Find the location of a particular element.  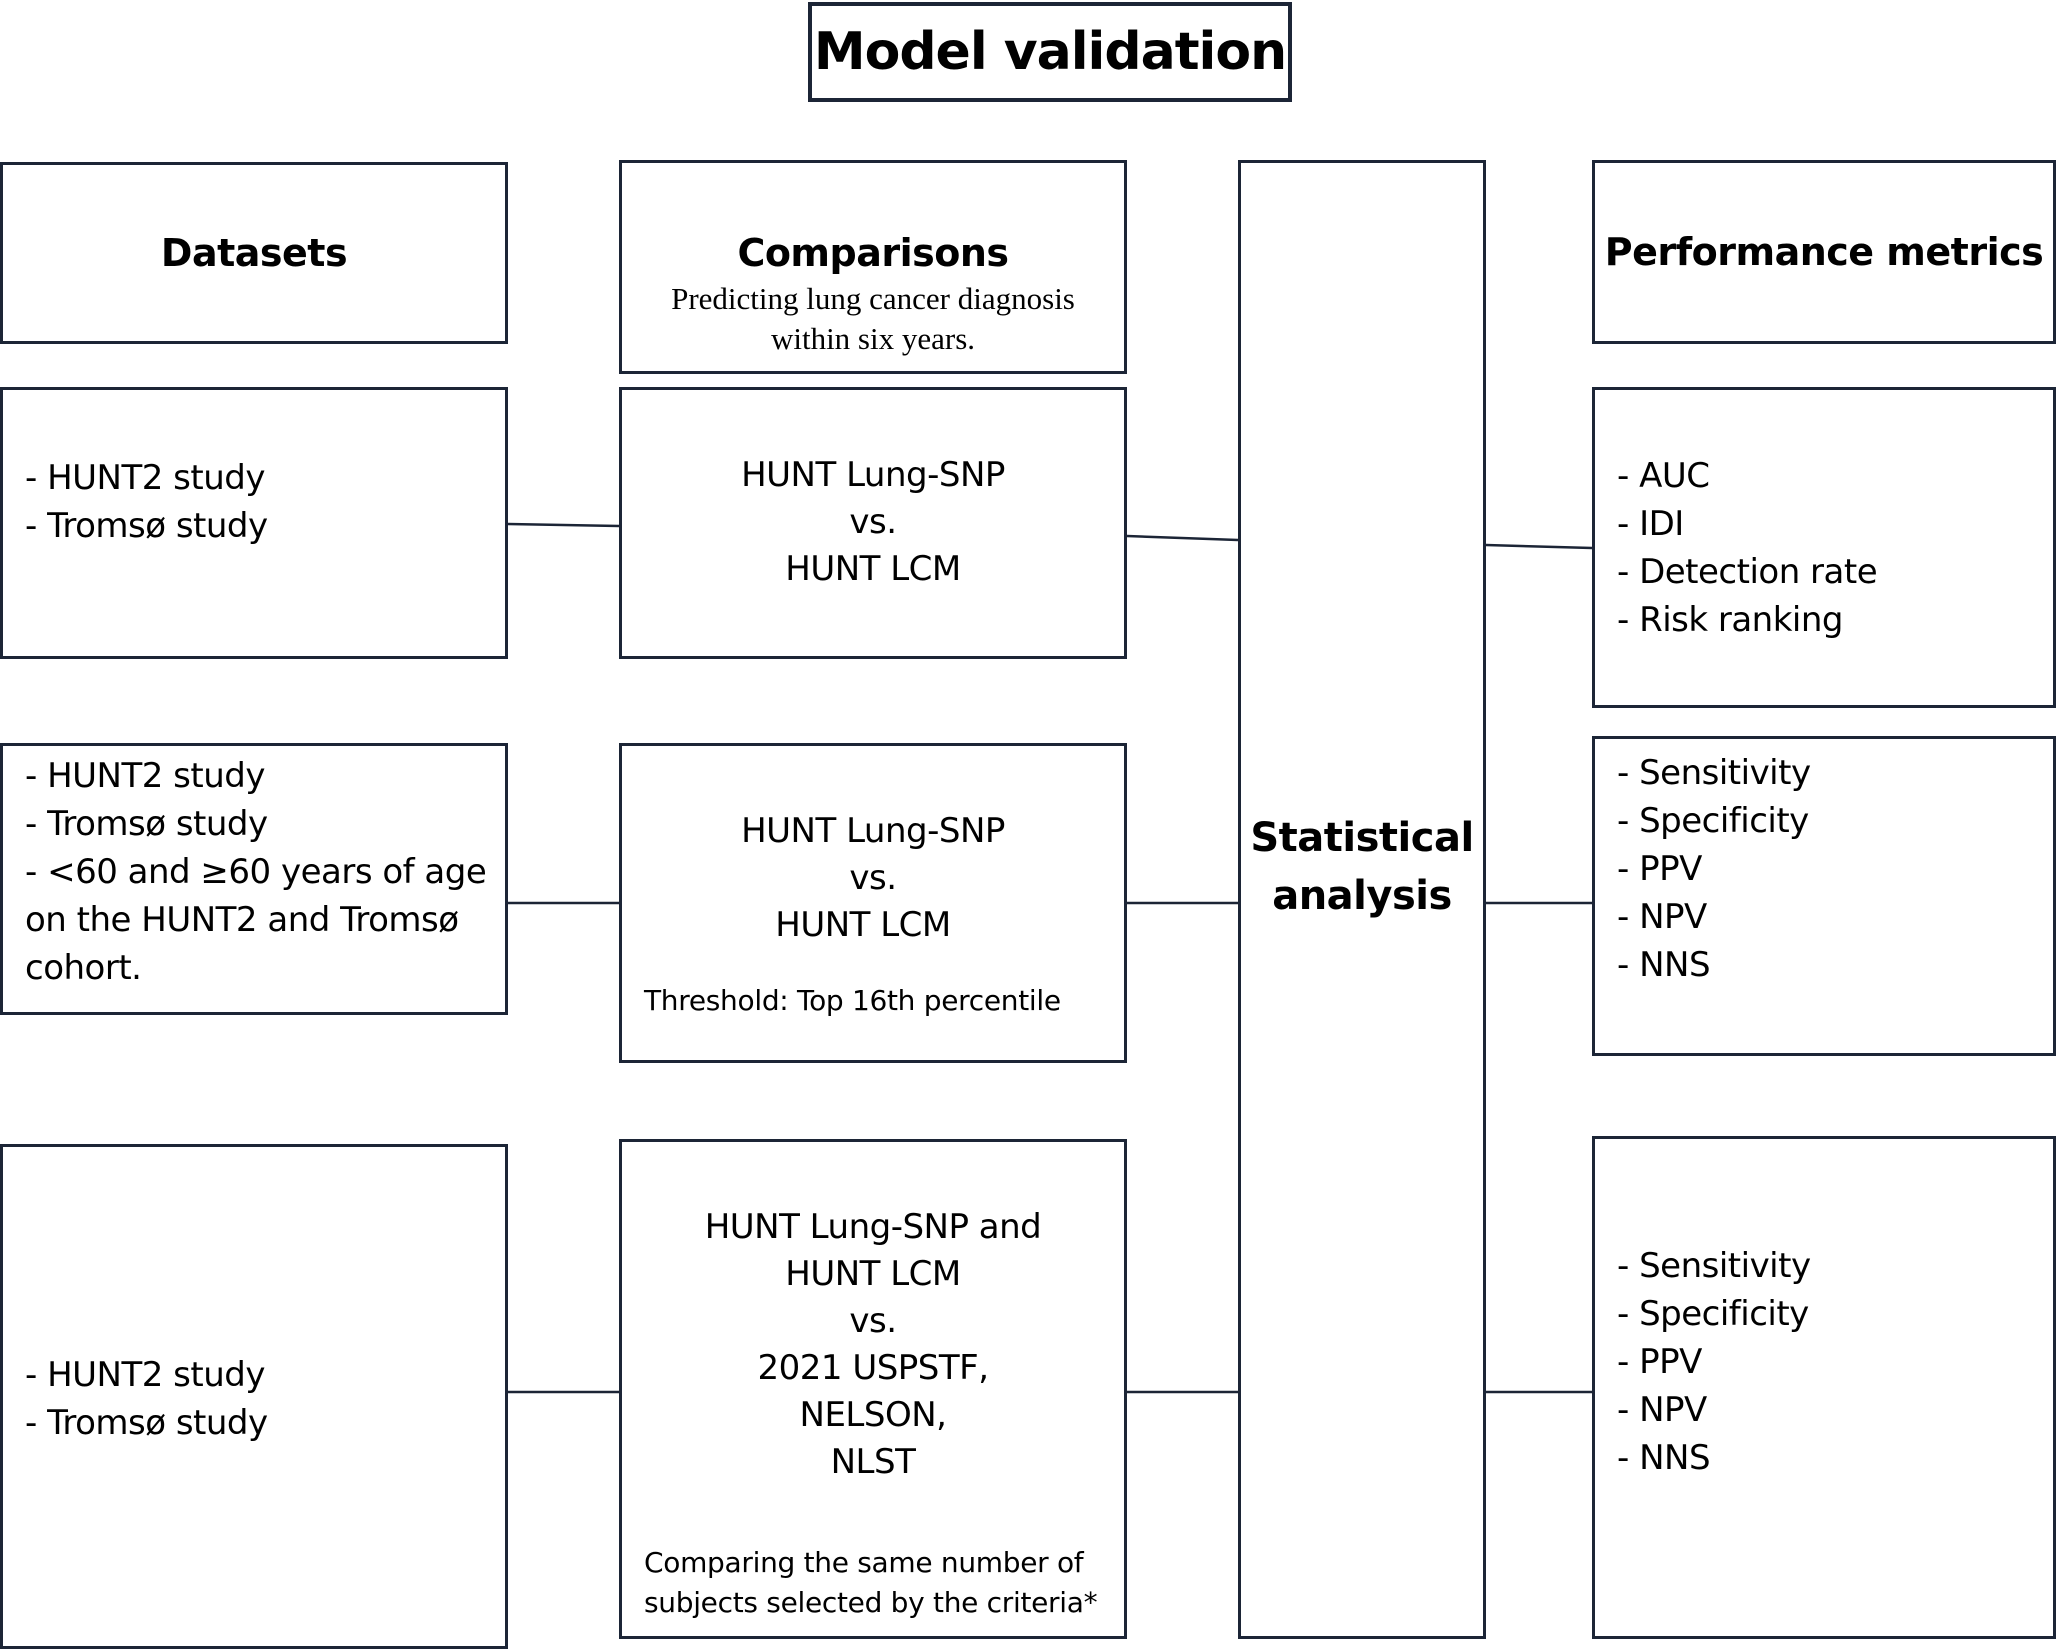

comparison-box-row1: HUNT Lung-SNP vs. HUNT LCM is located at coordinates (873, 523).